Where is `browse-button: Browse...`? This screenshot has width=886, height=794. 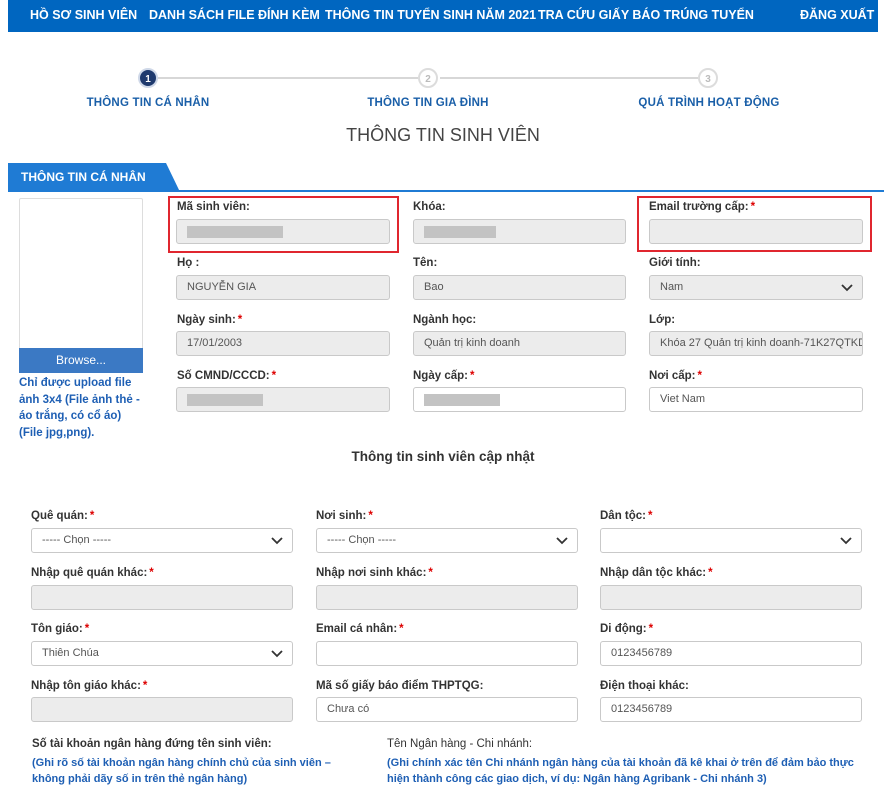 browse-button: Browse... is located at coordinates (81, 360).